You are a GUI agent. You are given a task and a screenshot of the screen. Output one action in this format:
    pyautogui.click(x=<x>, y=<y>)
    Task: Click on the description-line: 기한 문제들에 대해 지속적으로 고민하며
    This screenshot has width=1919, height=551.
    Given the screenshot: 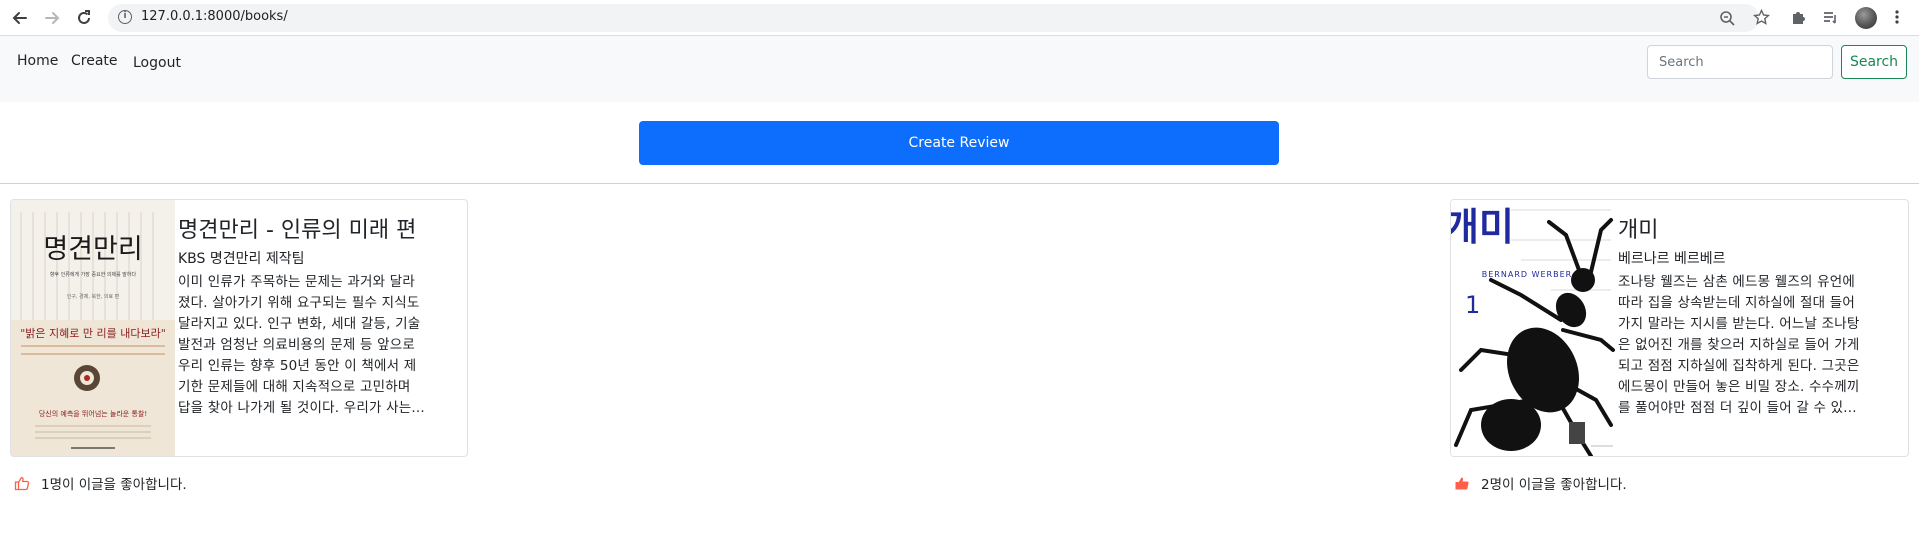 What is the action you would take?
    pyautogui.click(x=294, y=387)
    